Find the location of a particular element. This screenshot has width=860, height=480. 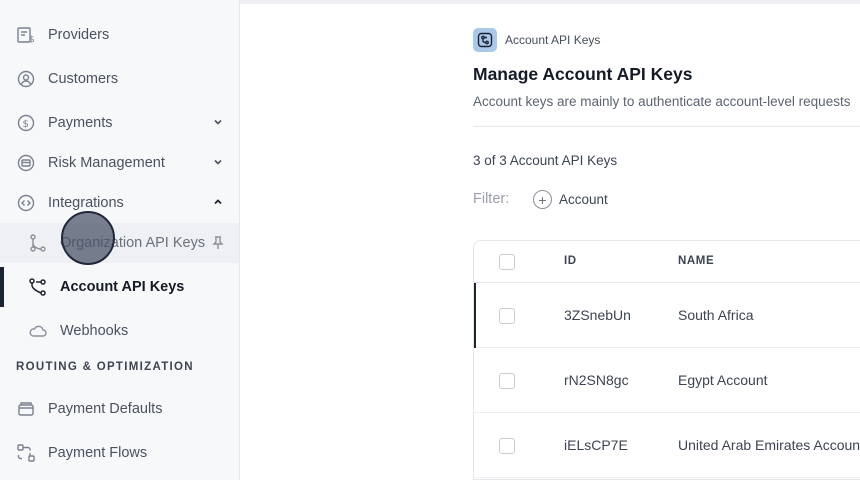

breadcrumb-label: Account API Keys is located at coordinates (553, 40).